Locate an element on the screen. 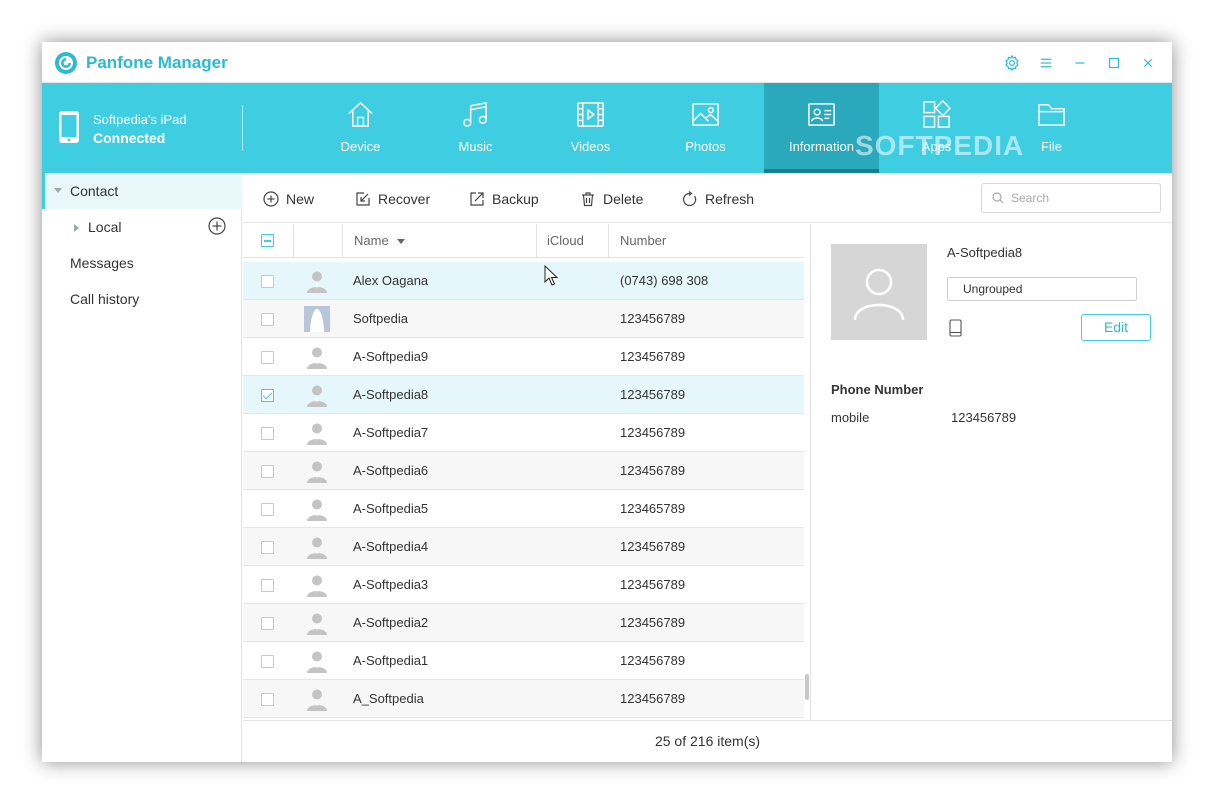  tab-device: Device is located at coordinates (360, 128).